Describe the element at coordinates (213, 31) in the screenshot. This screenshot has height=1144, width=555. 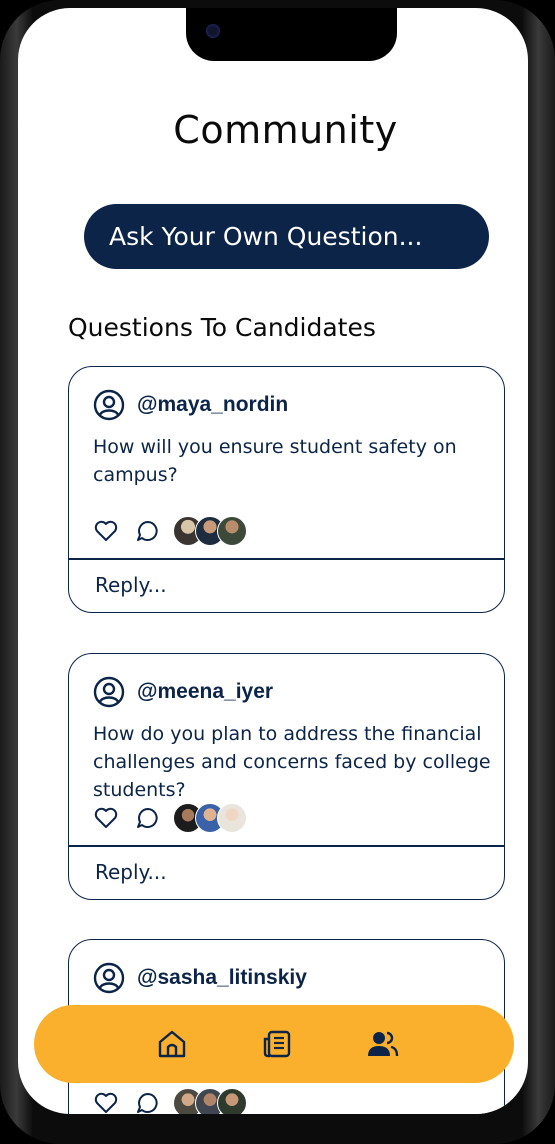
I see `front-camera` at that location.